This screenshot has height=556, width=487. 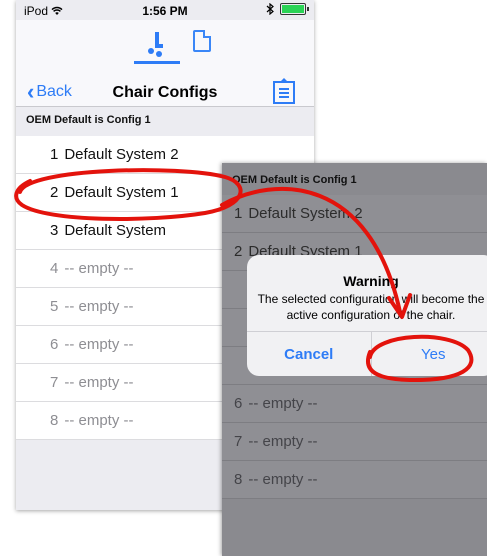 What do you see at coordinates (354, 480) in the screenshot?
I see `config-row-8: 8 -- empty --` at bounding box center [354, 480].